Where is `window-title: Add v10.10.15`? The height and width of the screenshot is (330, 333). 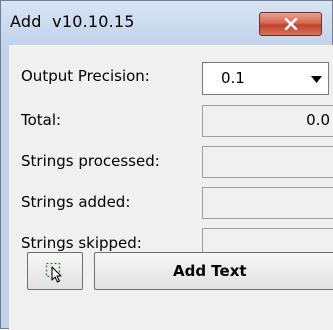
window-title: Add v10.10.15 is located at coordinates (72, 21).